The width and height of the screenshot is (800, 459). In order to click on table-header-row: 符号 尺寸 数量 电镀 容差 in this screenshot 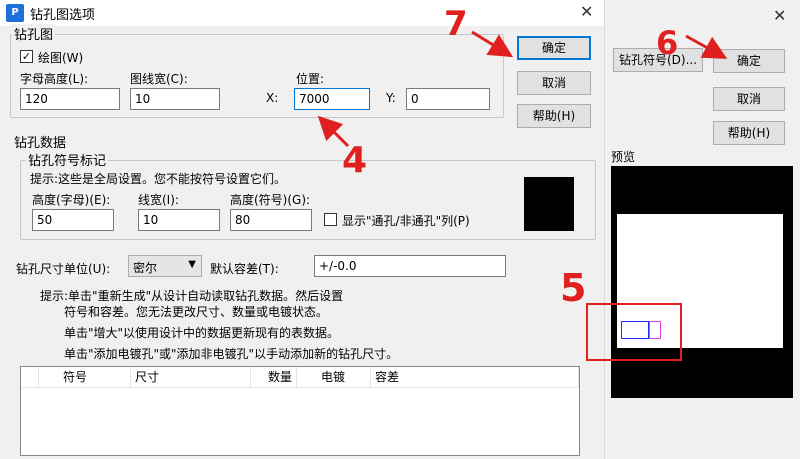, I will do `click(300, 377)`.